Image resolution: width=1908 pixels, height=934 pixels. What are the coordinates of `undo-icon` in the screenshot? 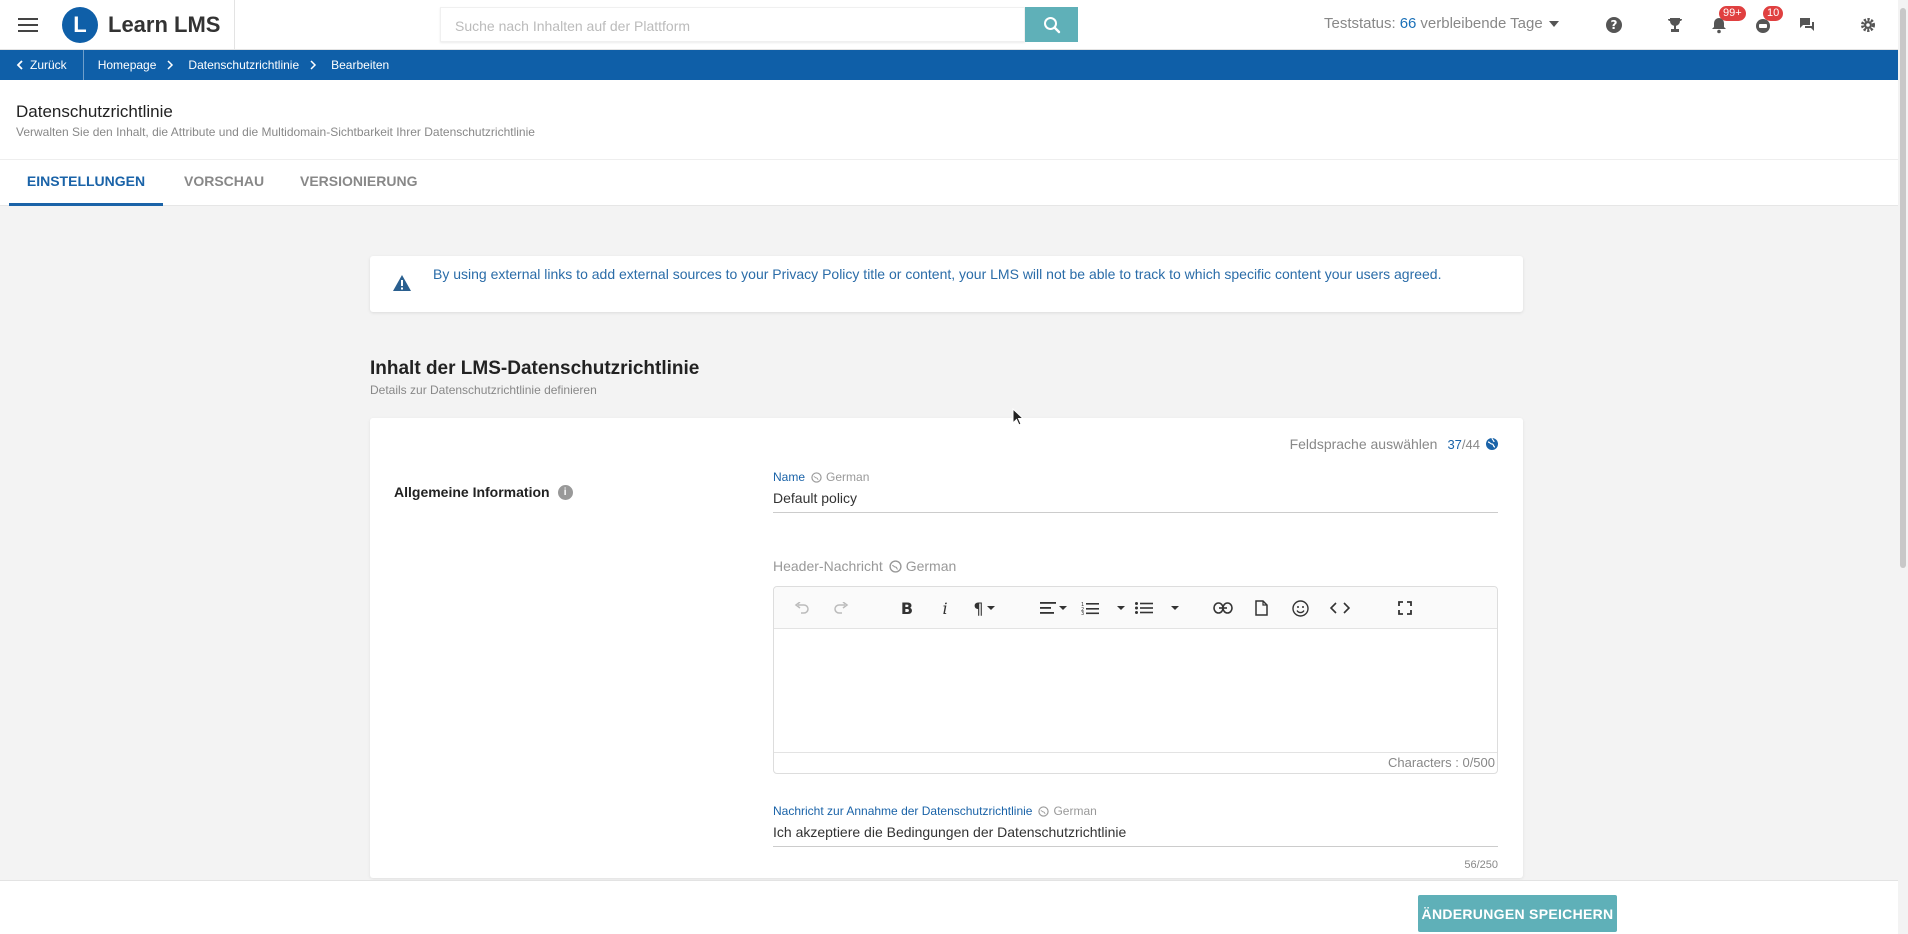 It's located at (802, 608).